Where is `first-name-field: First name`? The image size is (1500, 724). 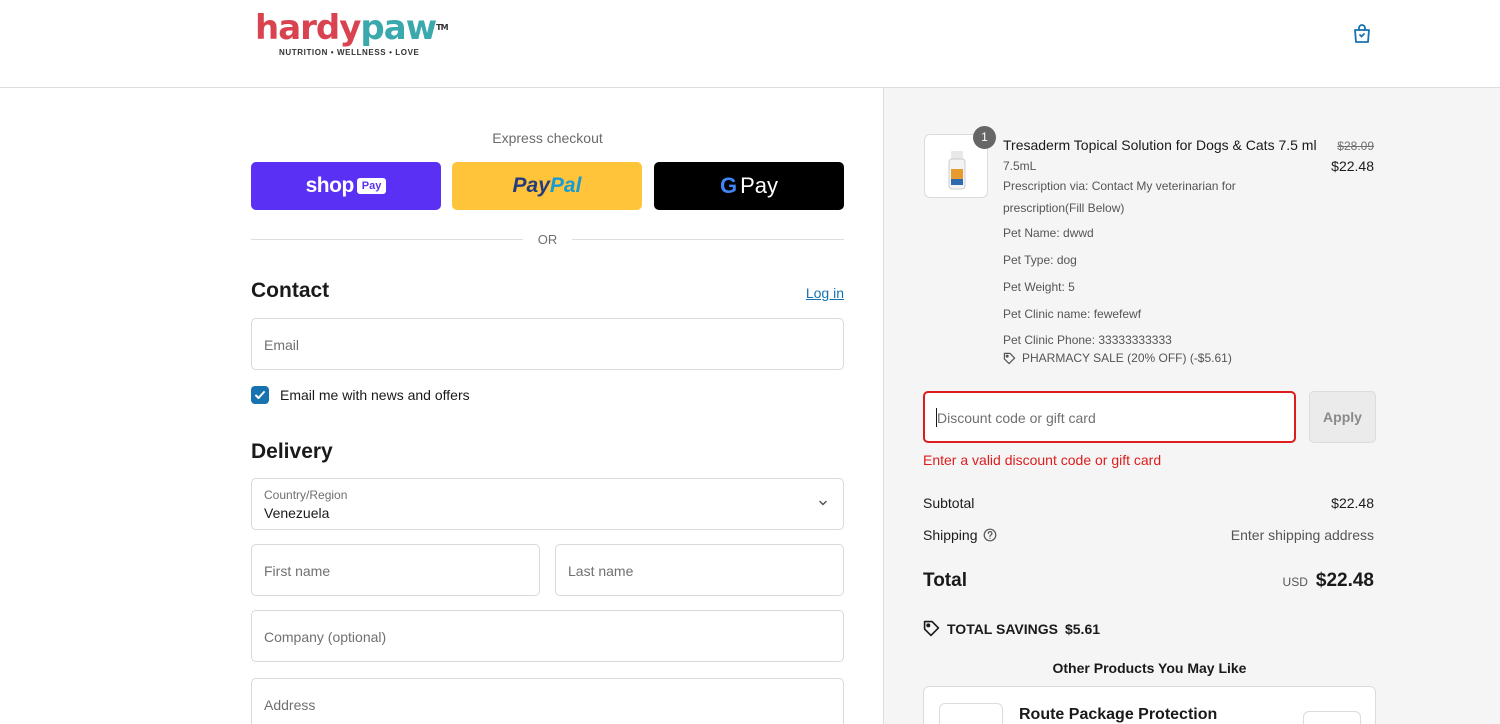
first-name-field: First name is located at coordinates (395, 570).